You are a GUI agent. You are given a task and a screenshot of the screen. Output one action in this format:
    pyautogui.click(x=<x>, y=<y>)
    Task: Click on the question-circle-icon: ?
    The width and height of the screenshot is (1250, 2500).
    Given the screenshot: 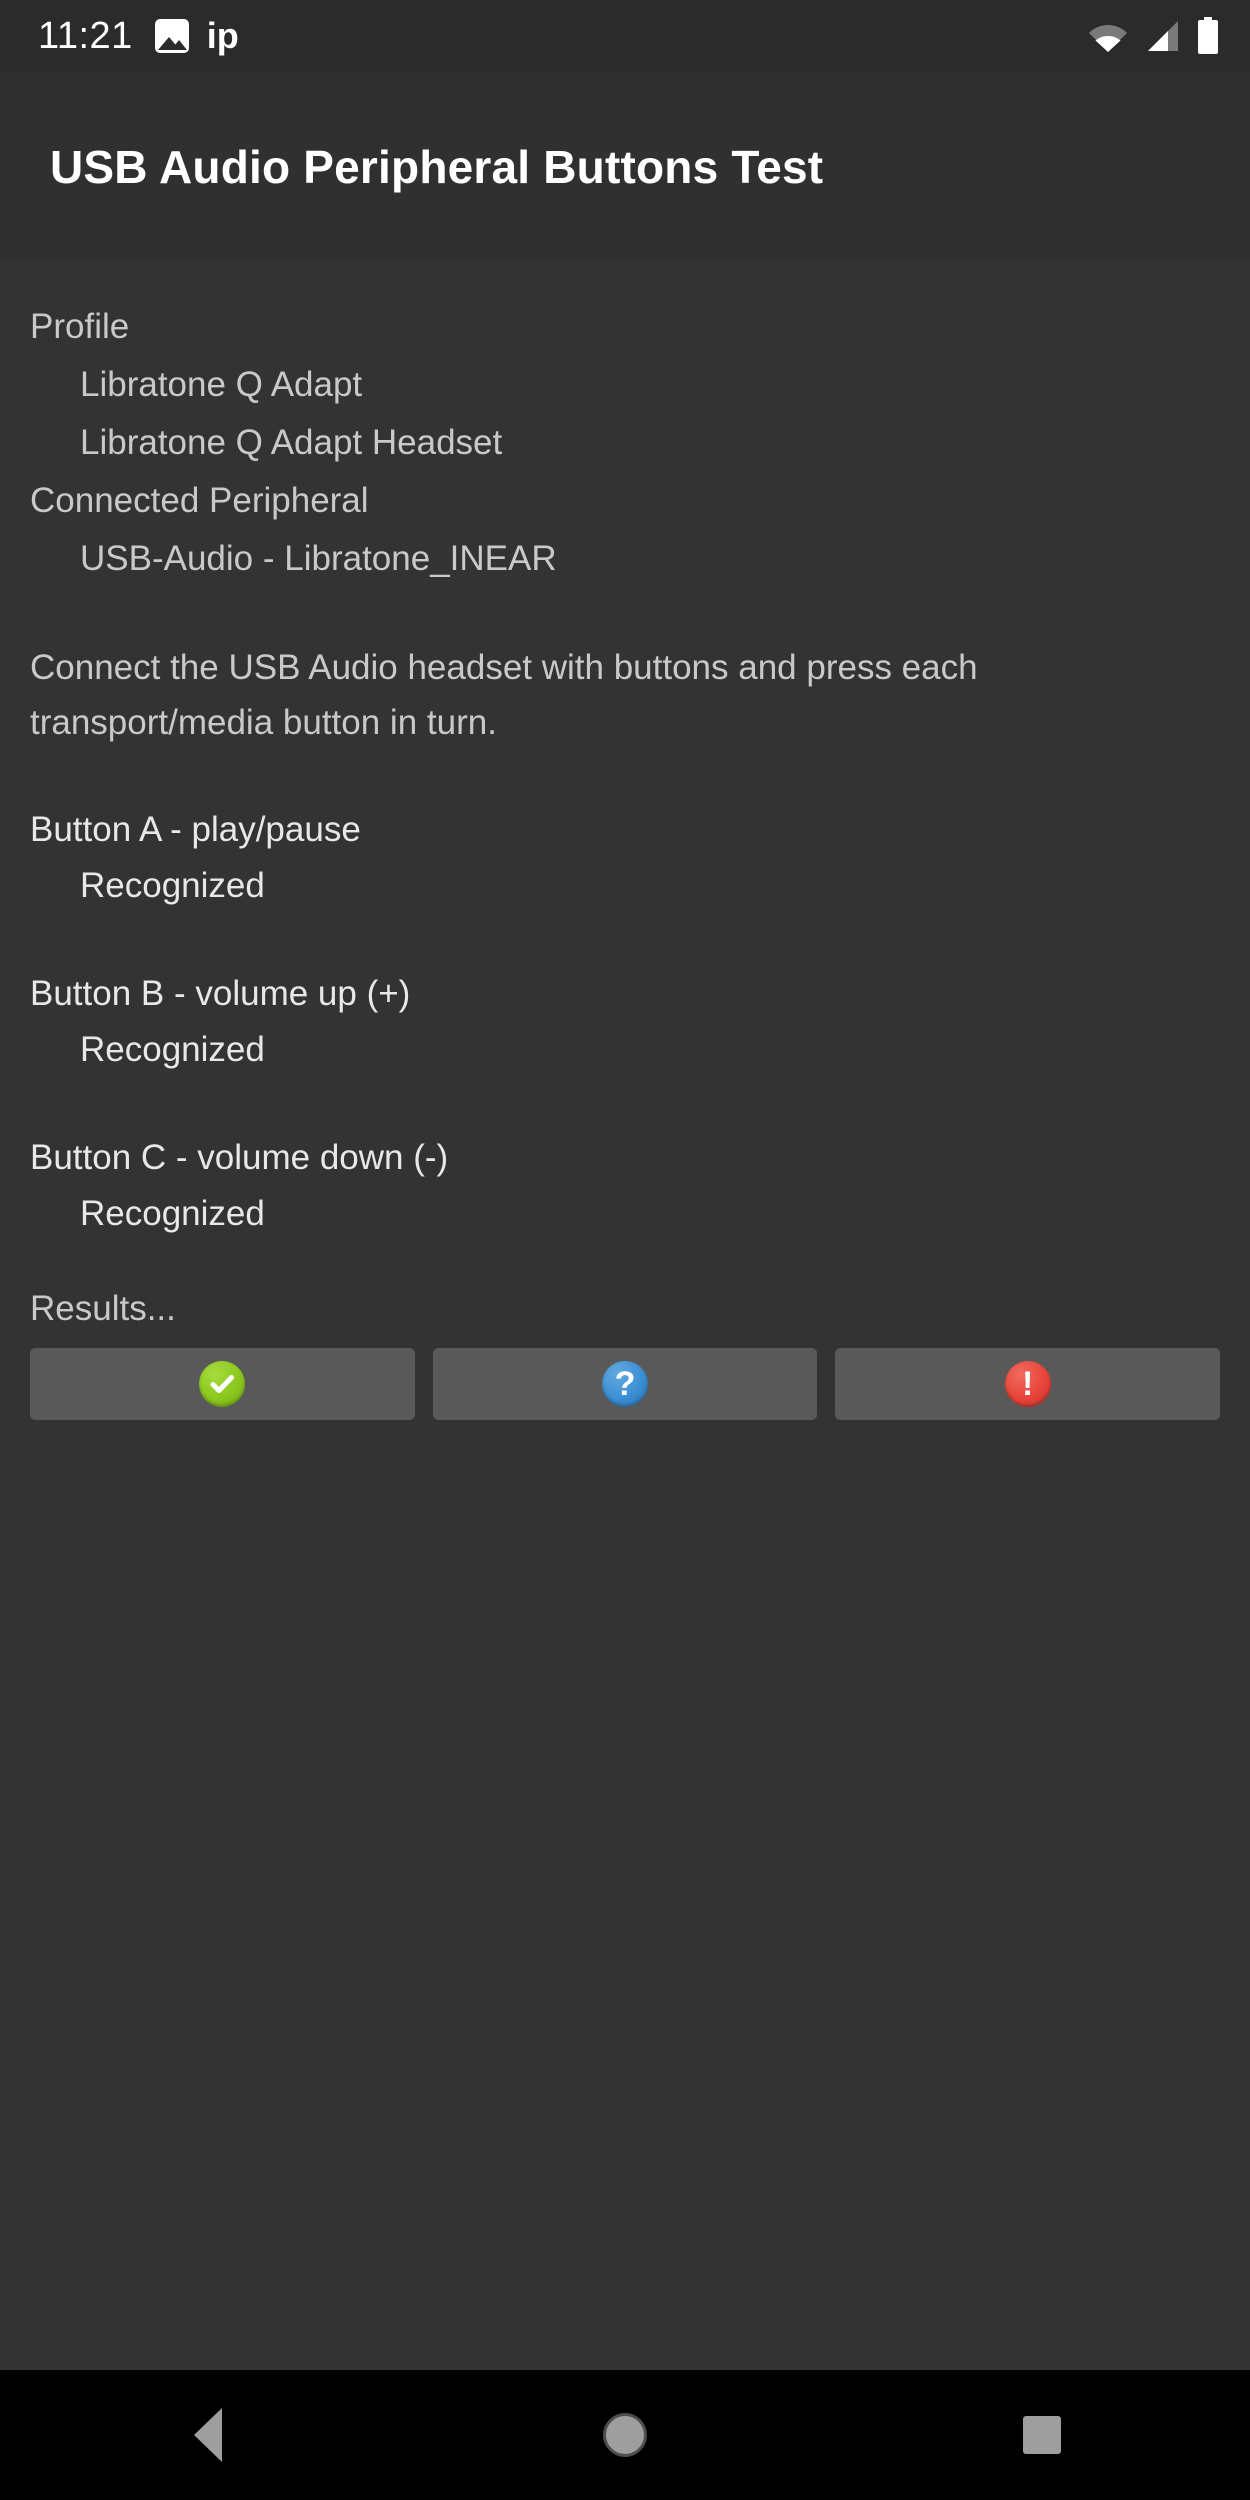 What is the action you would take?
    pyautogui.click(x=625, y=1384)
    